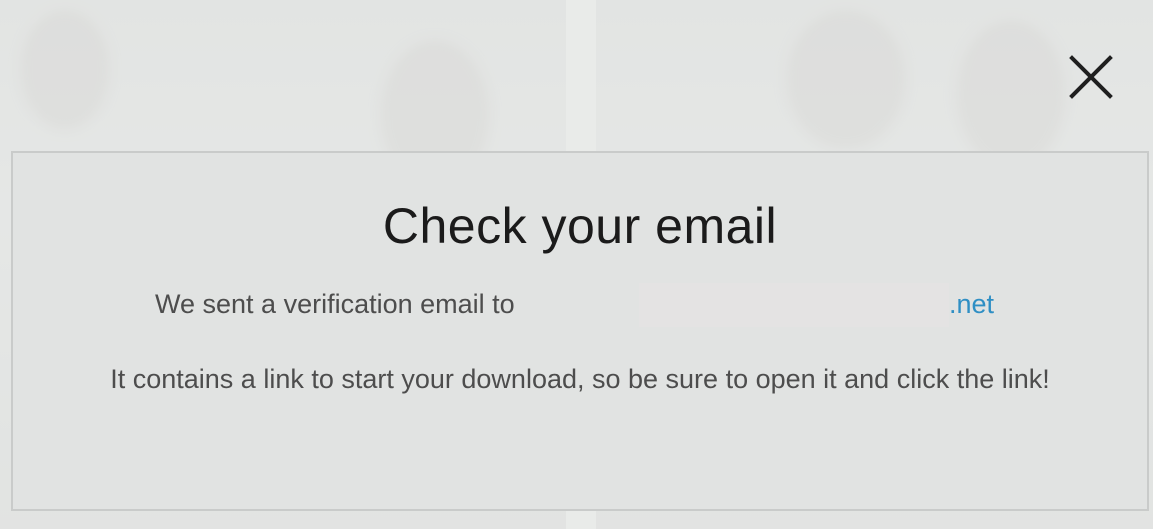 This screenshot has width=1153, height=529. What do you see at coordinates (580, 306) in the screenshot?
I see `sent-line: We sent a verification email to .net` at bounding box center [580, 306].